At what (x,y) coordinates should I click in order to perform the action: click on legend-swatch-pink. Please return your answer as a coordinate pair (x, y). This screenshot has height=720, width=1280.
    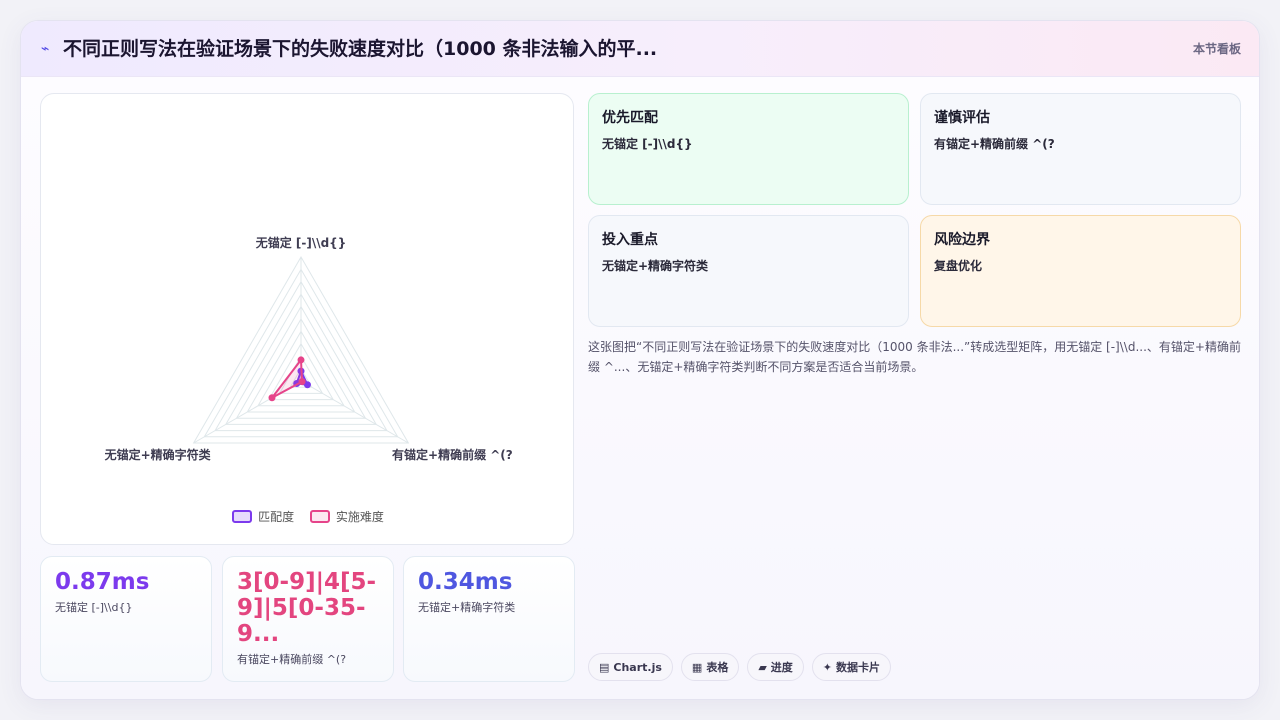
    Looking at the image, I should click on (319, 516).